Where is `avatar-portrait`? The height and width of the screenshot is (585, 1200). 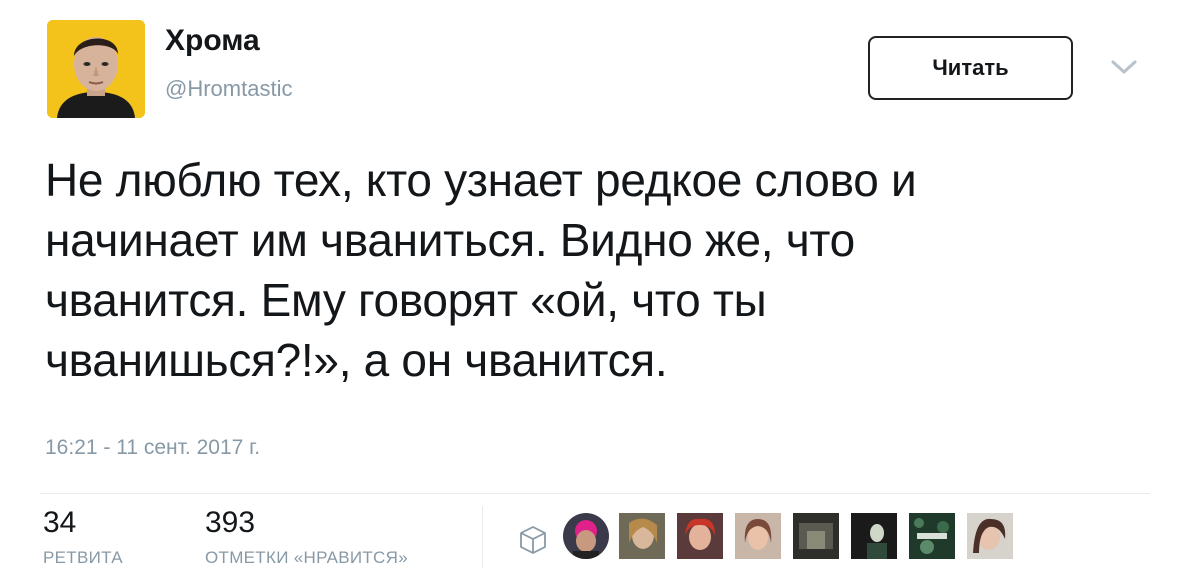
avatar-portrait is located at coordinates (96, 69).